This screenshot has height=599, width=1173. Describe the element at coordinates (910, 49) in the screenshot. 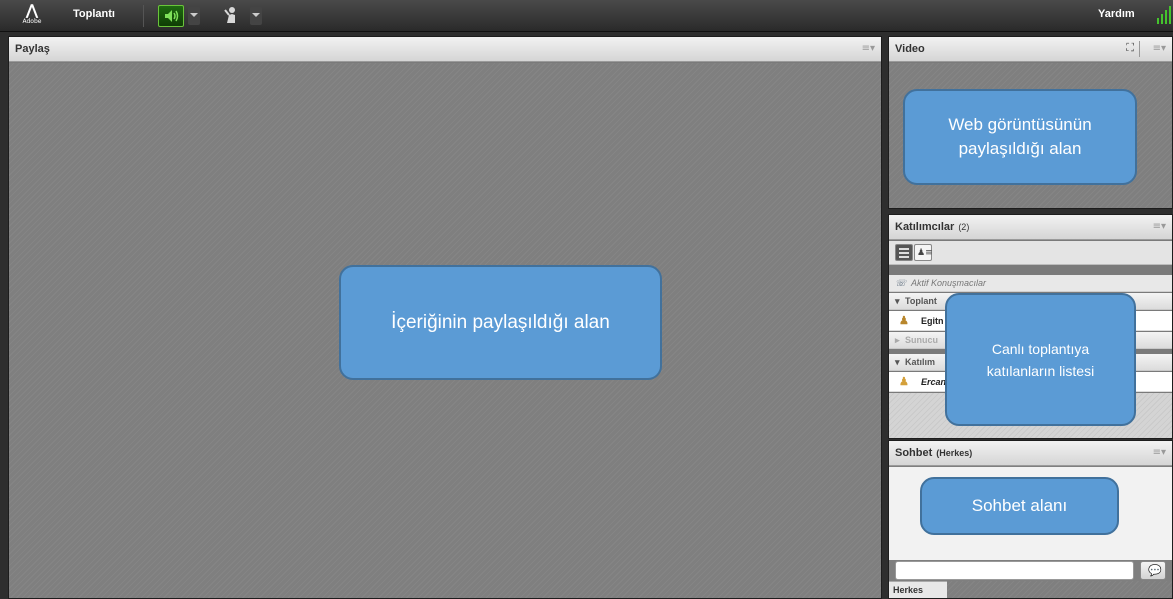

I see `video-pod-title: Video` at that location.